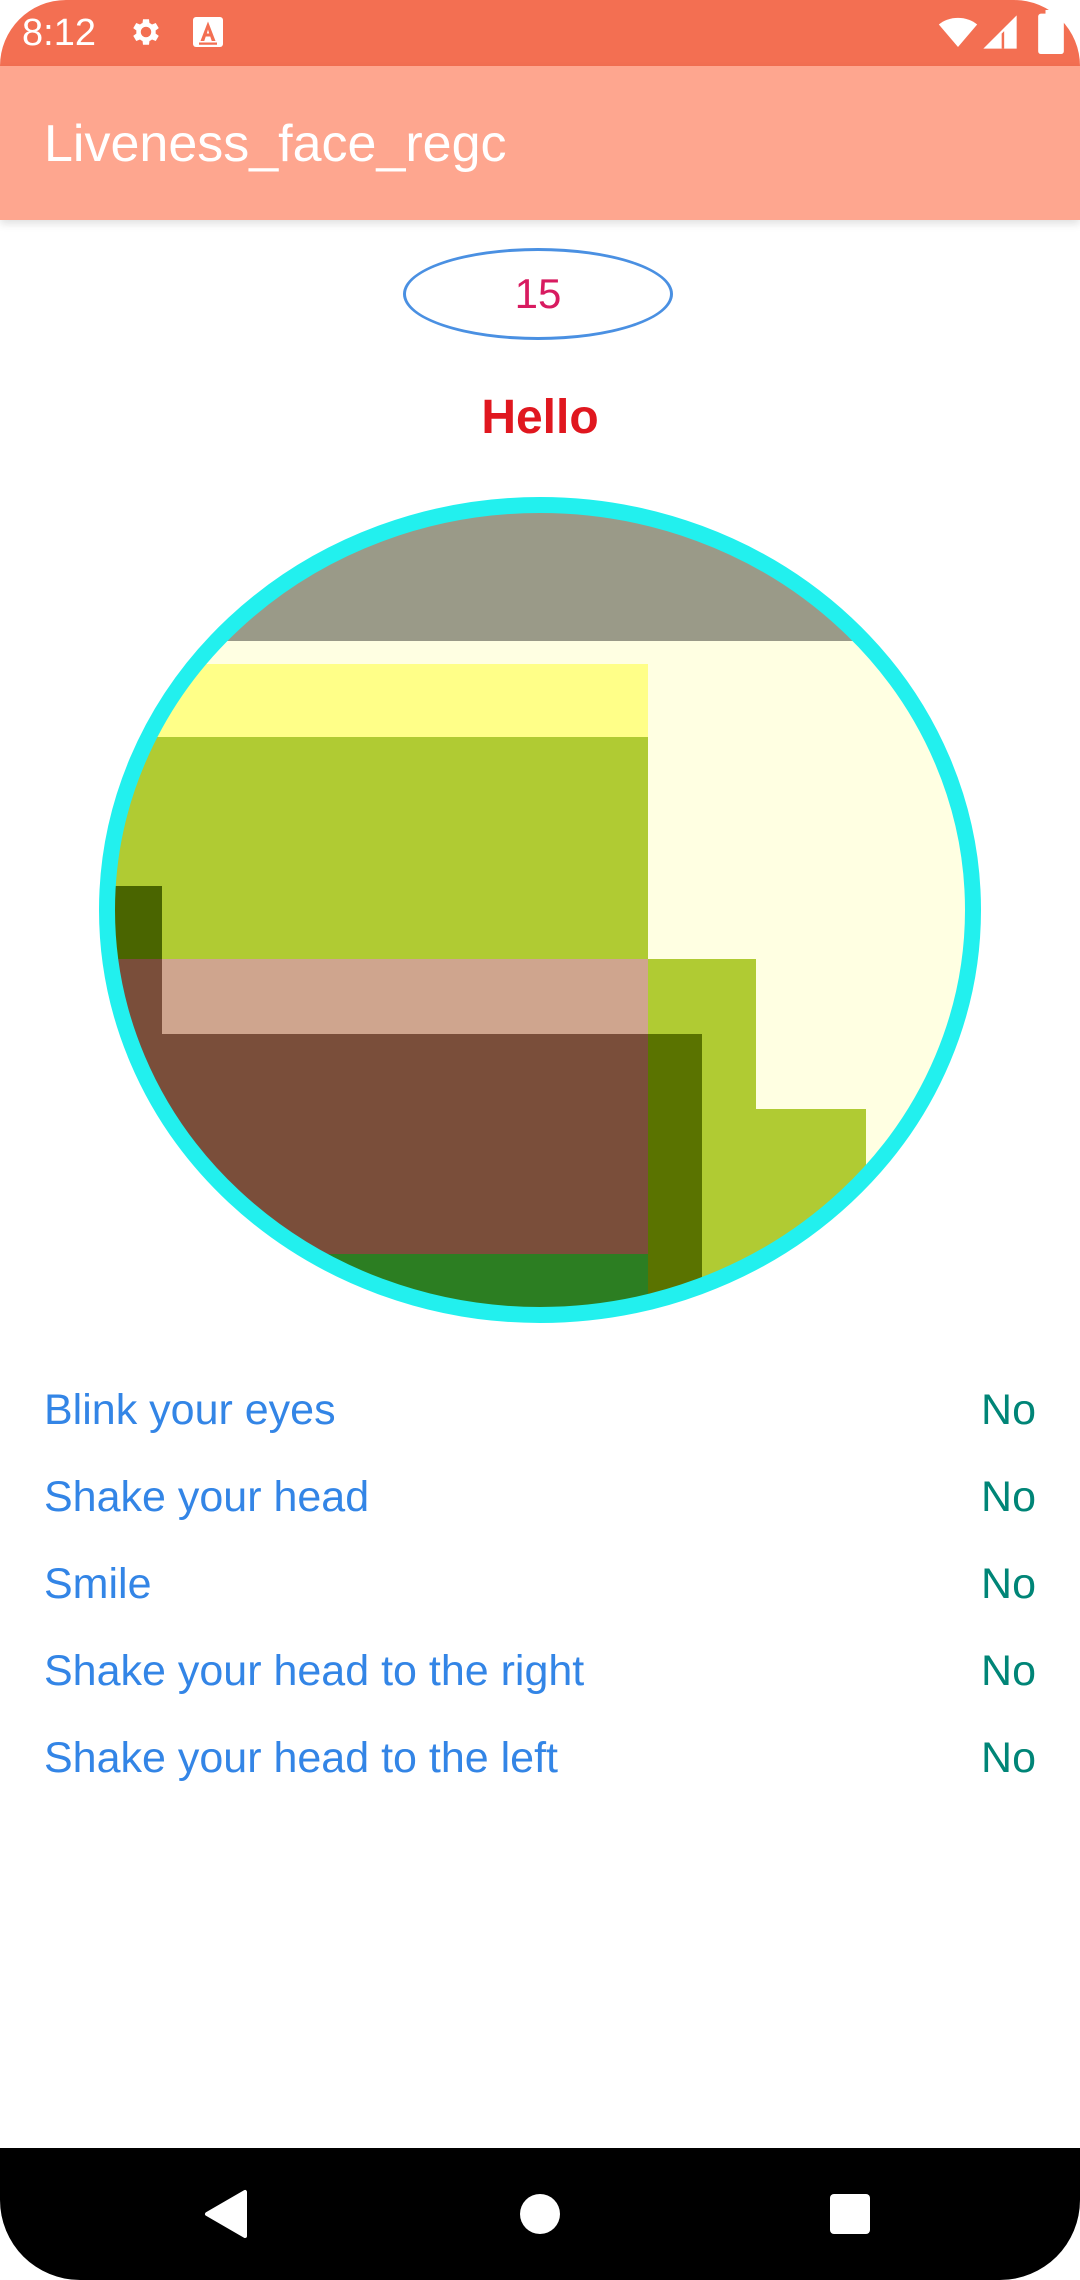 The image size is (1080, 2280). What do you see at coordinates (207, 1497) in the screenshot?
I see `instruction-label: Shake your head` at bounding box center [207, 1497].